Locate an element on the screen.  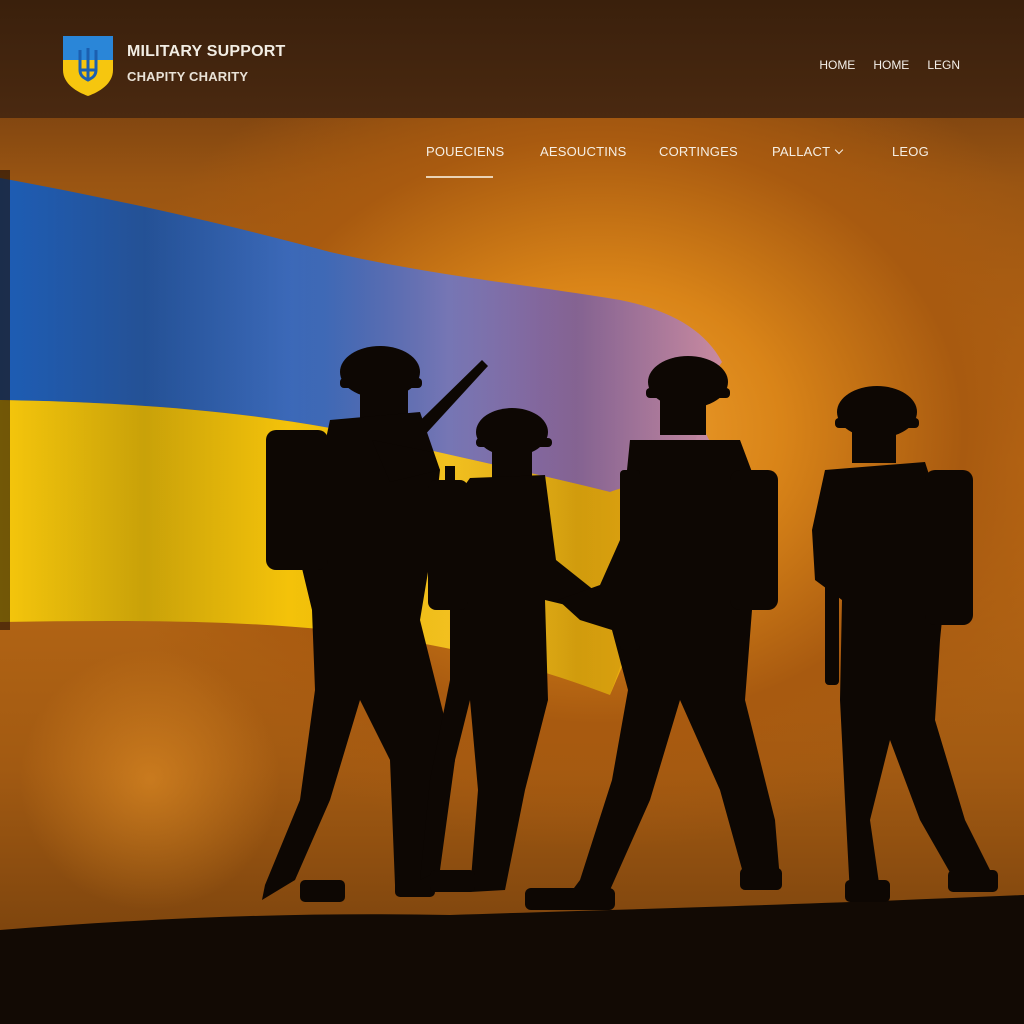
ground is located at coordinates (512, 959).